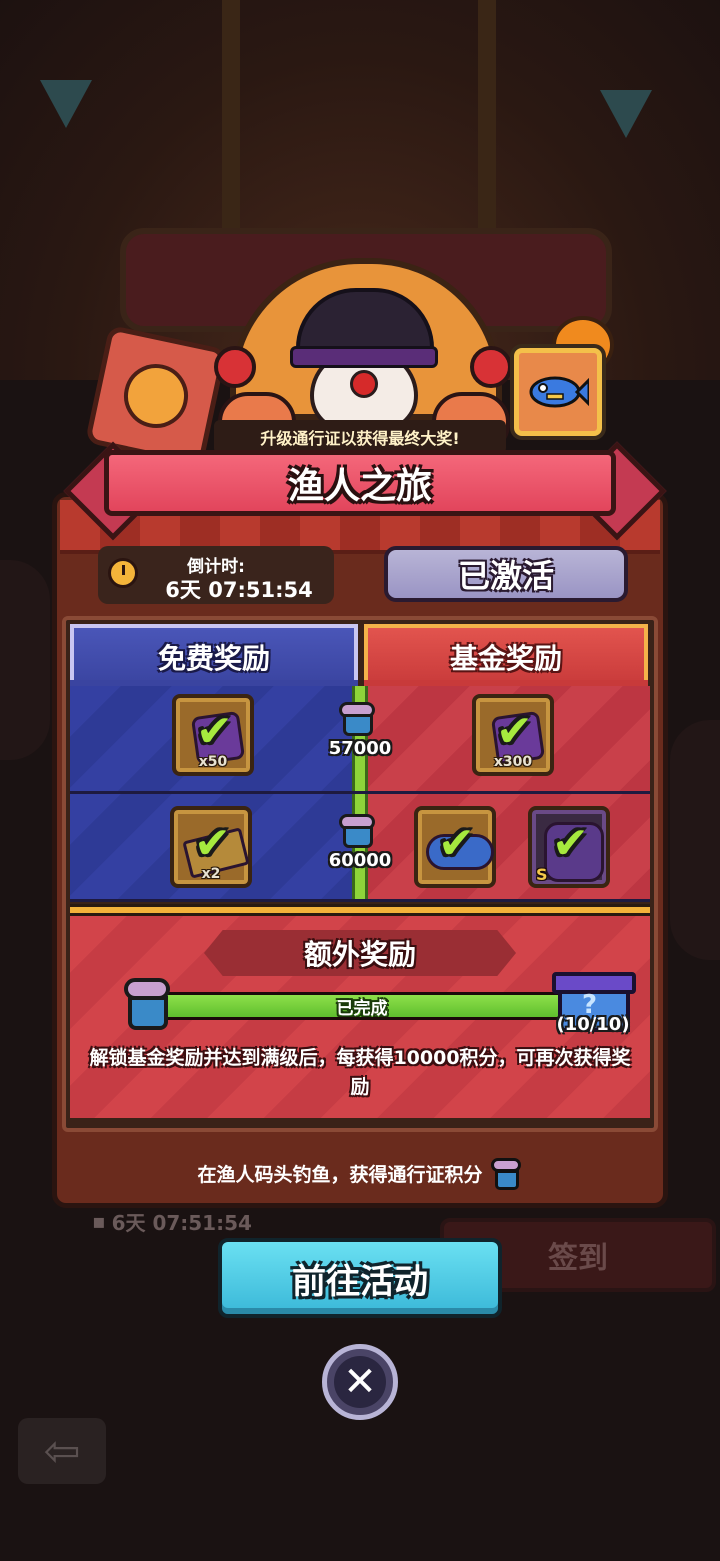 This screenshot has width=720, height=1561. I want to click on close-icon: ✕, so click(360, 1382).